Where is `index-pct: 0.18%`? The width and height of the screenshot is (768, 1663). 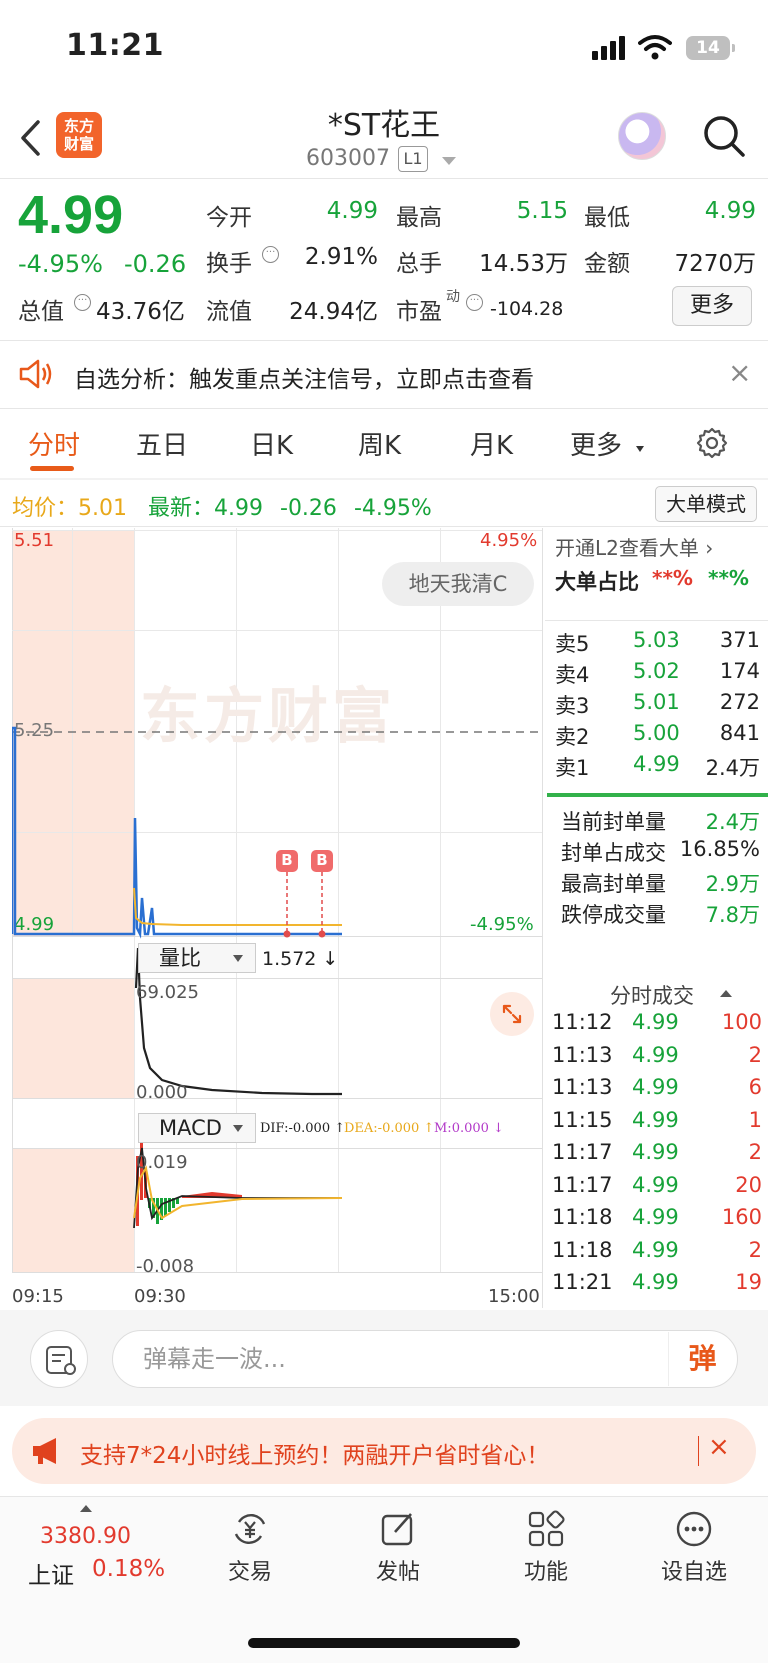 index-pct: 0.18% is located at coordinates (128, 1569).